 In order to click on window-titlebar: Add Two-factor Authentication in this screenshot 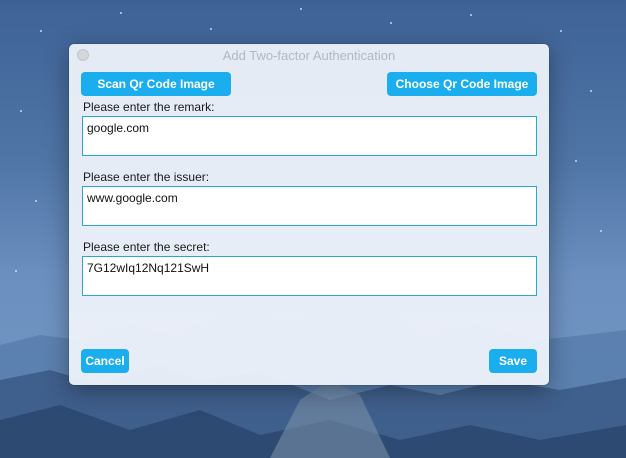, I will do `click(309, 55)`.